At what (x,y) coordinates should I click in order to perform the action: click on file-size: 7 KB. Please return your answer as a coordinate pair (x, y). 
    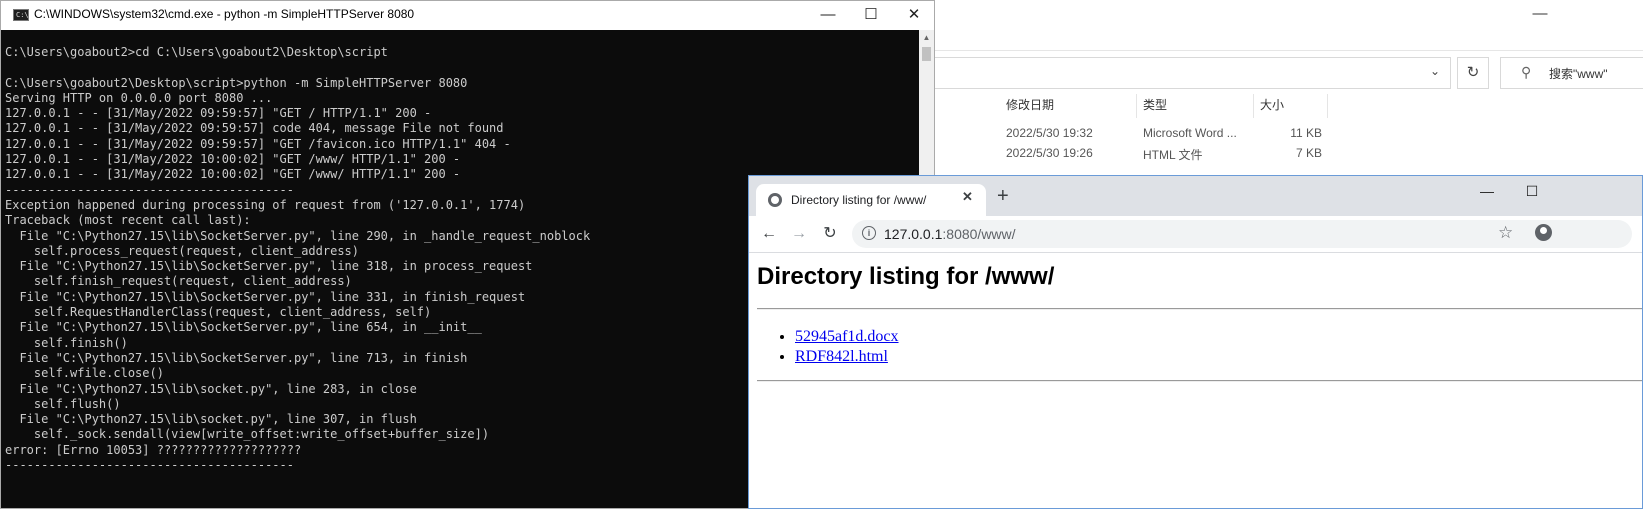
    Looking at the image, I should click on (1308, 153).